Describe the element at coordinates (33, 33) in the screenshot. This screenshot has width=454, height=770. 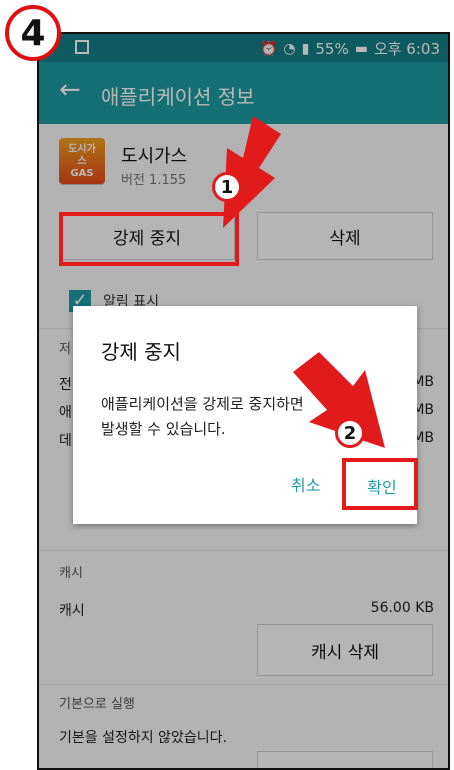
I see `step-4-badge: 4` at that location.